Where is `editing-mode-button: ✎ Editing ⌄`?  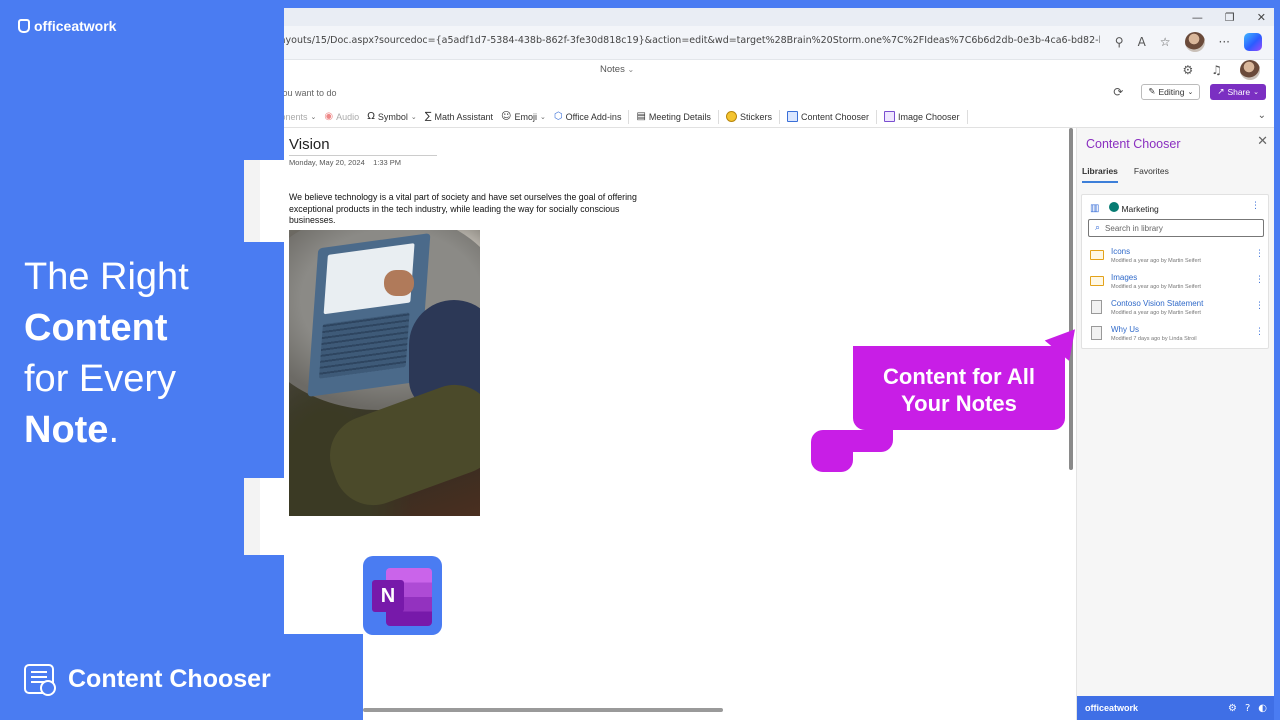 editing-mode-button: ✎ Editing ⌄ is located at coordinates (1171, 92).